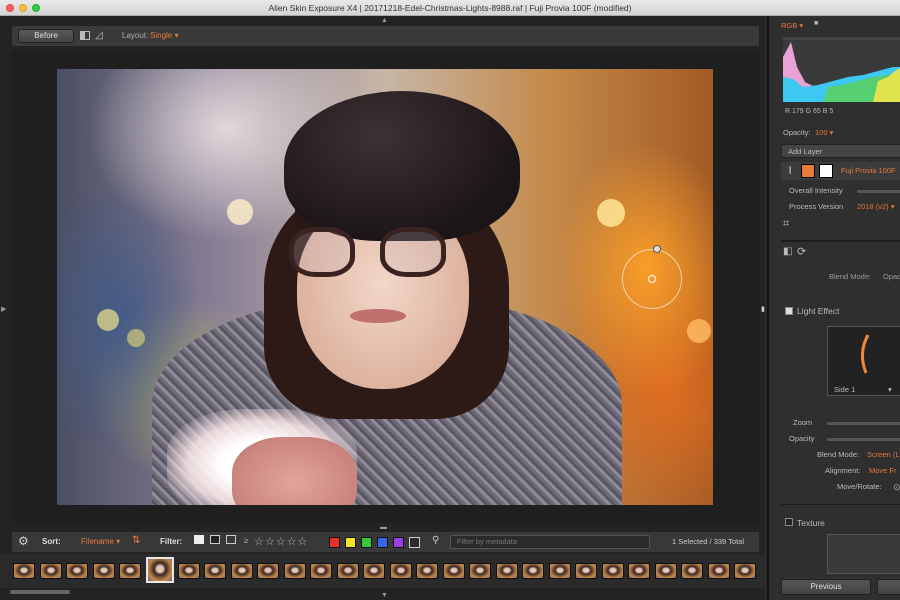  I want to click on texture-checkbox, so click(789, 522).